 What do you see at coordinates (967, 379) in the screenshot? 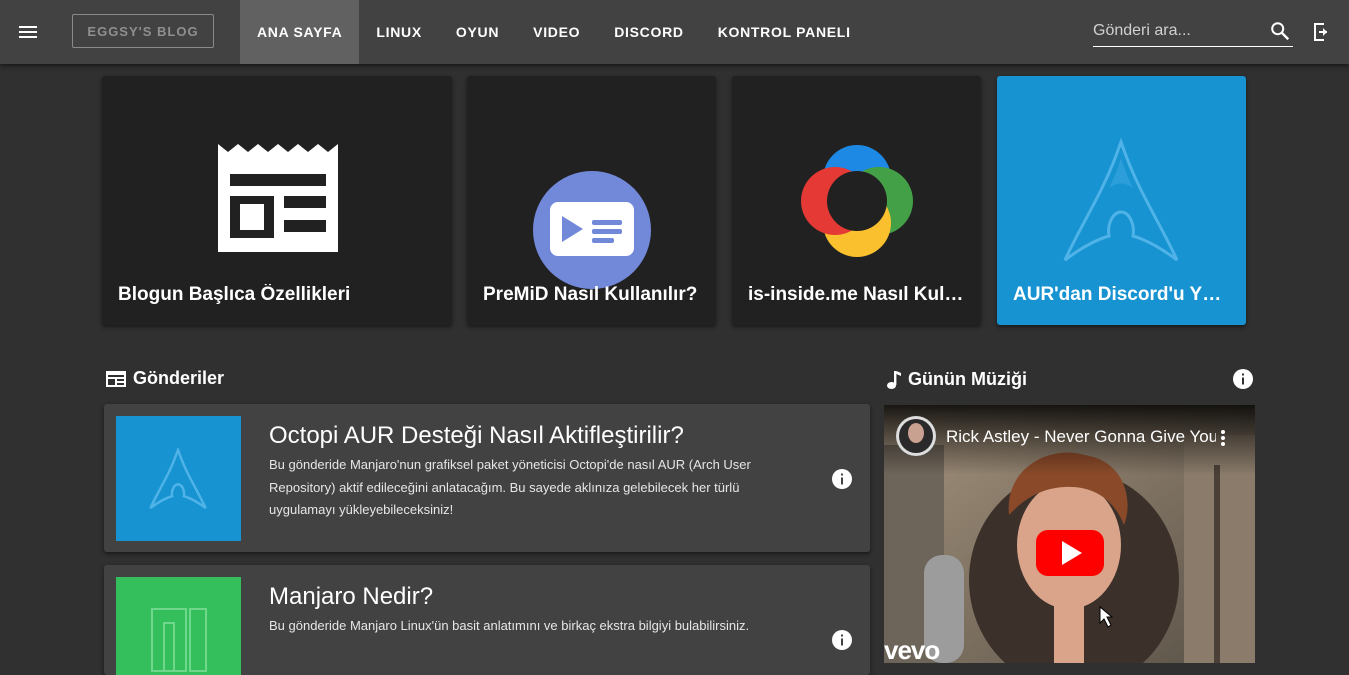
I see `music-section-title: Günün Müziği` at bounding box center [967, 379].